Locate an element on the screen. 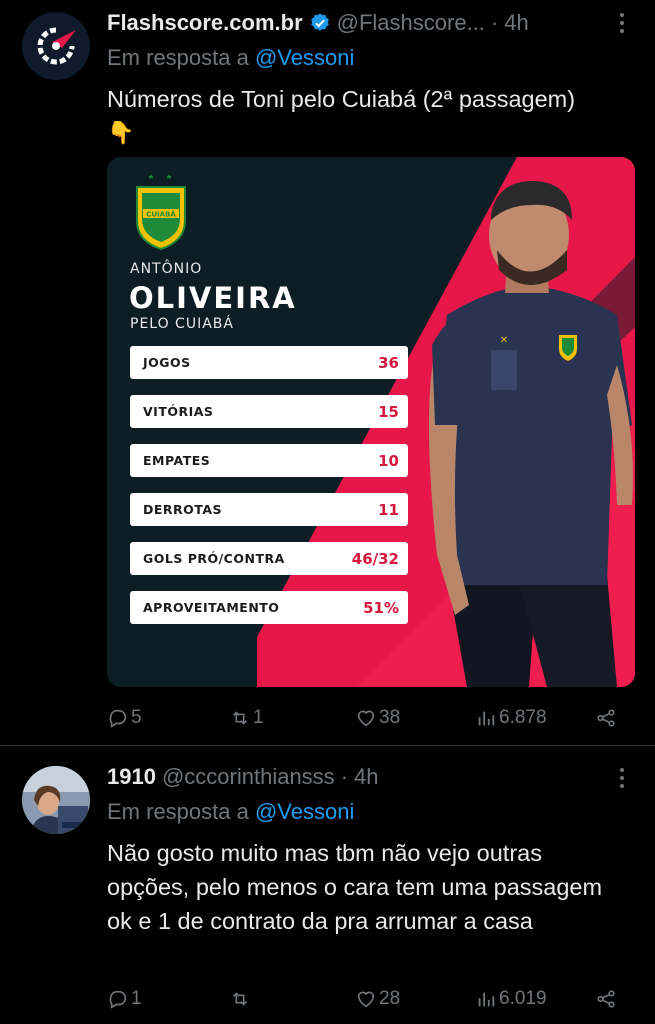 This screenshot has height=1024, width=655. stat-row: EMPATES 10 is located at coordinates (269, 460).